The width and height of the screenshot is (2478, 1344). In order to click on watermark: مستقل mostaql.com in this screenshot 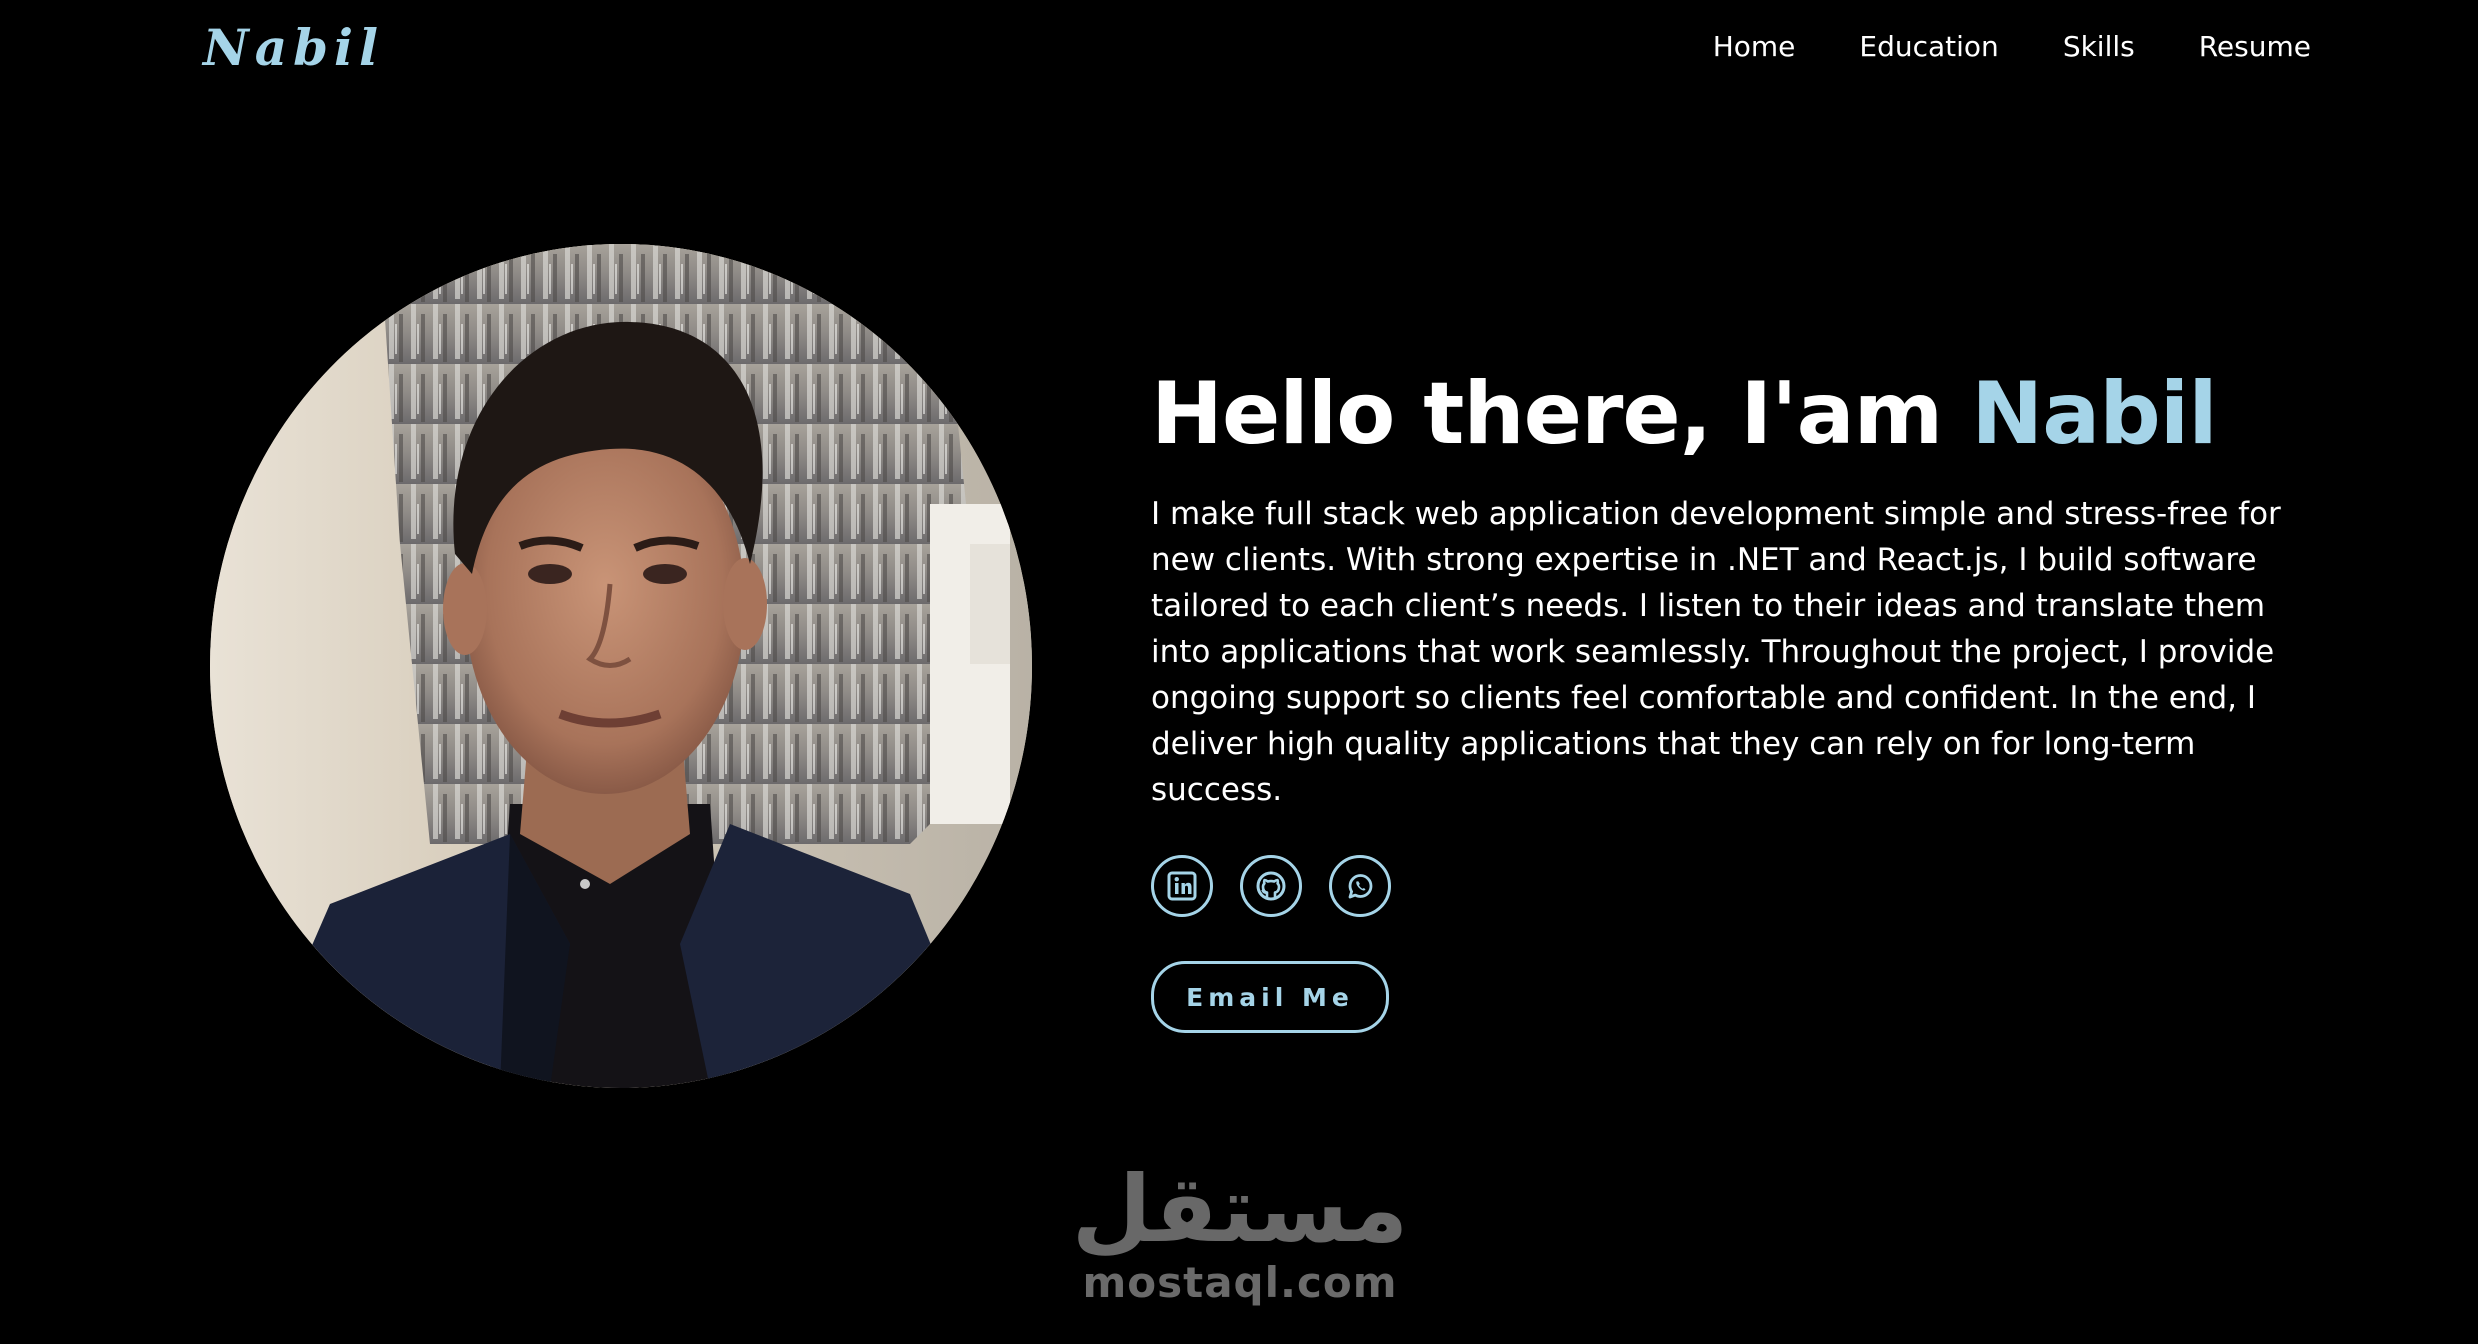, I will do `click(1240, 1233)`.